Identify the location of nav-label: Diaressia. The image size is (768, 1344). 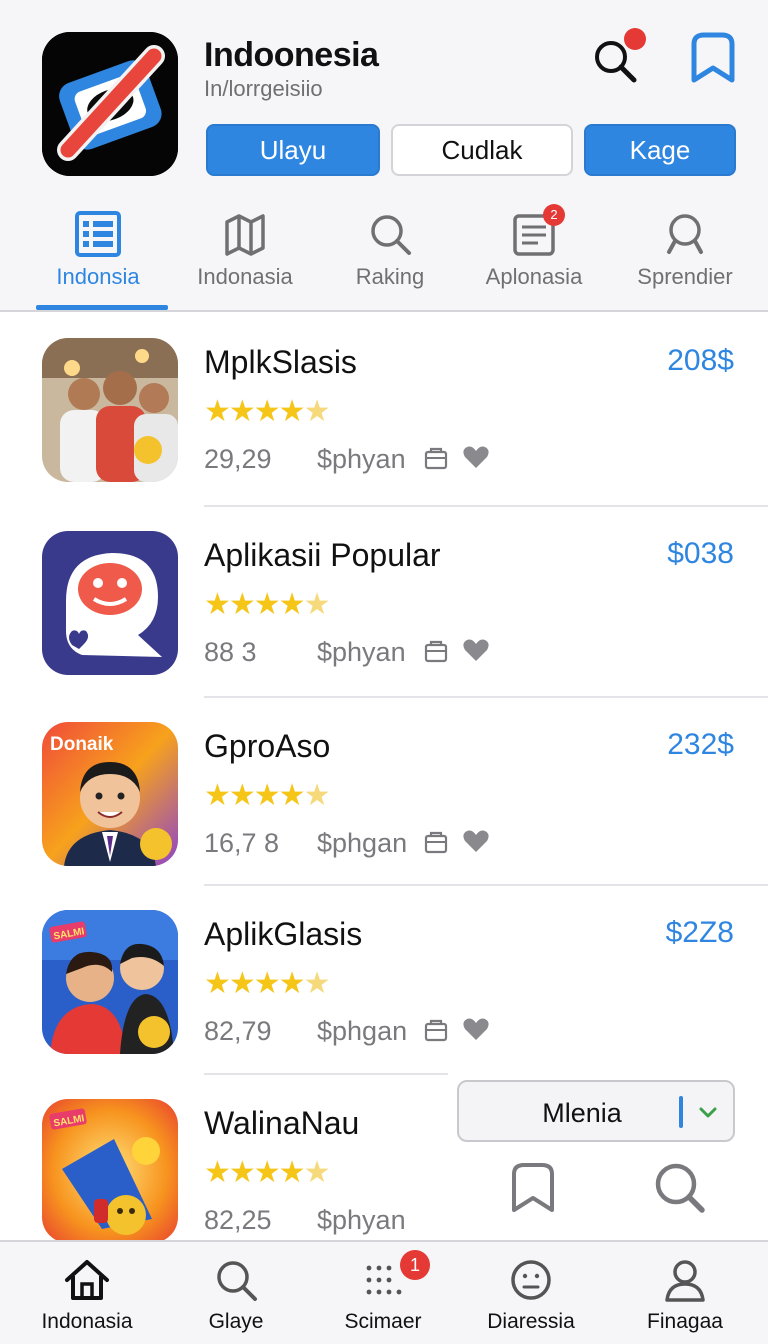
(531, 1321).